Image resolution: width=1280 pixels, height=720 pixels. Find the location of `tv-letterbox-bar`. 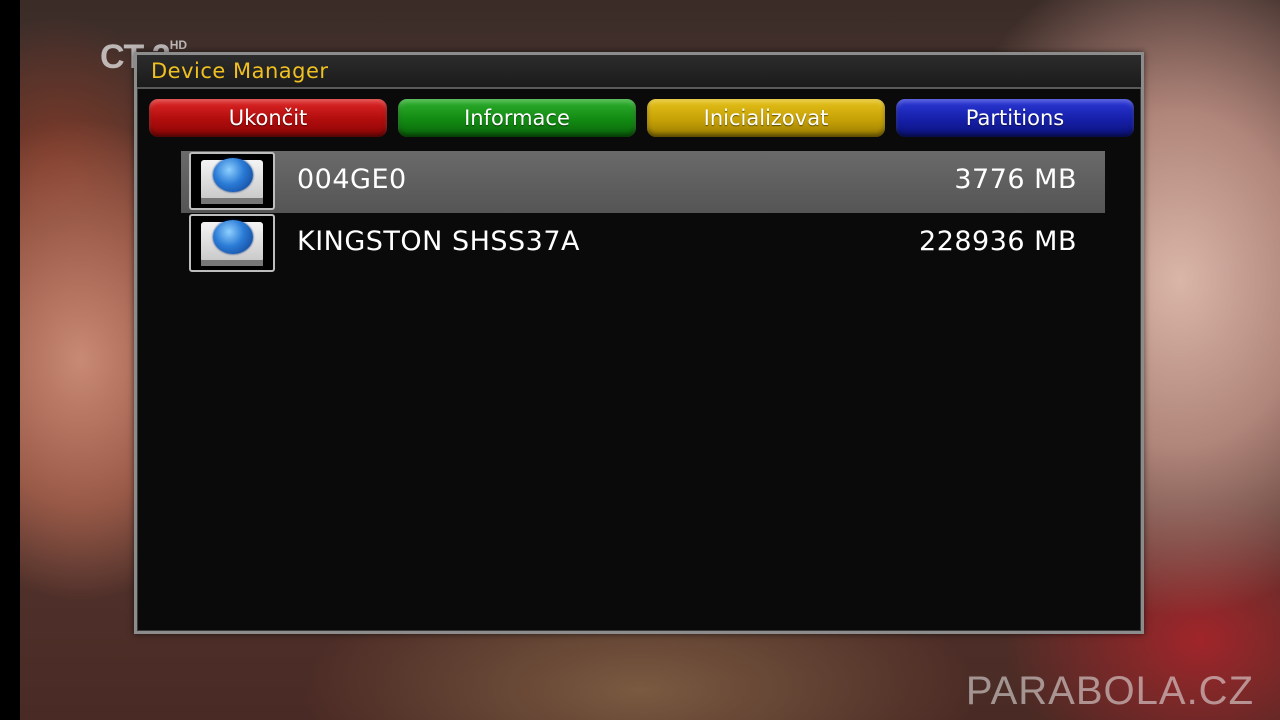

tv-letterbox-bar is located at coordinates (10, 360).